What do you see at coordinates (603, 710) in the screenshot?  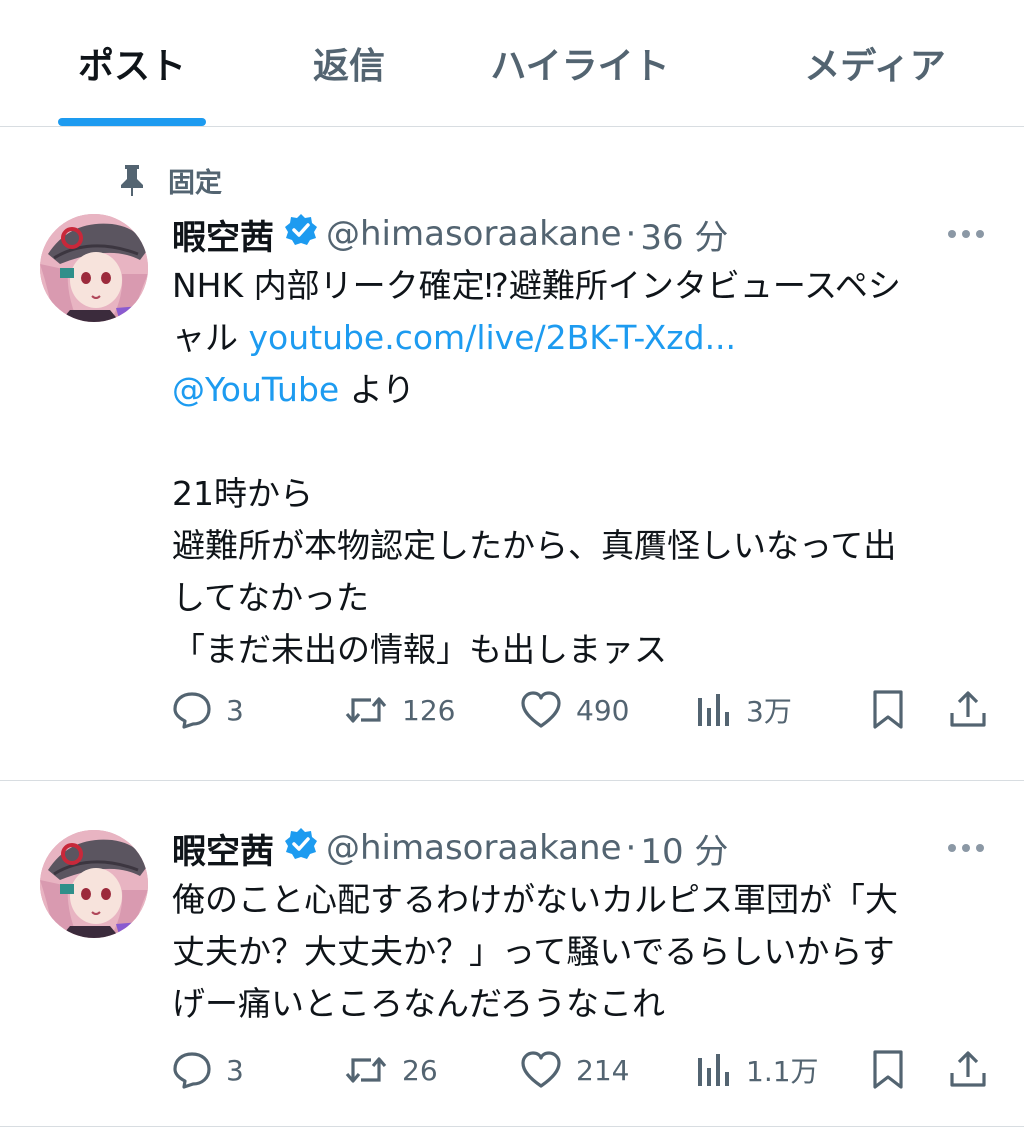 I see `like-count: 490` at bounding box center [603, 710].